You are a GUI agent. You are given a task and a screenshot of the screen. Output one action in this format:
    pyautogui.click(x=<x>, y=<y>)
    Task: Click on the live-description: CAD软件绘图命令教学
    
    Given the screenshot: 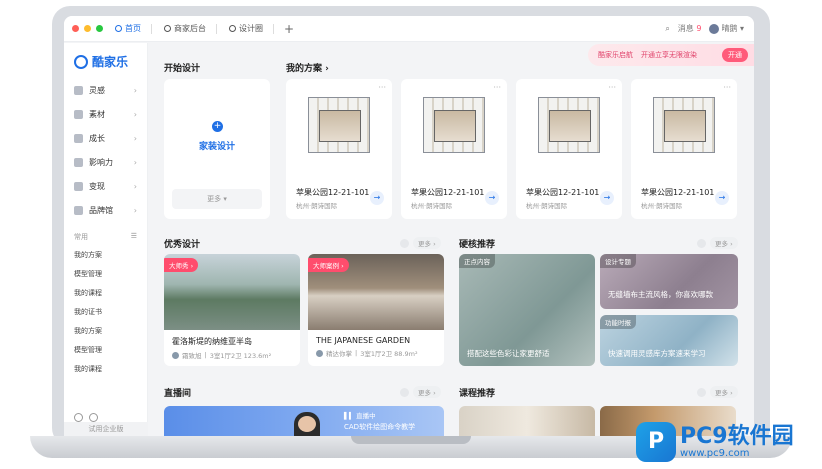 What is the action you would take?
    pyautogui.click(x=380, y=427)
    